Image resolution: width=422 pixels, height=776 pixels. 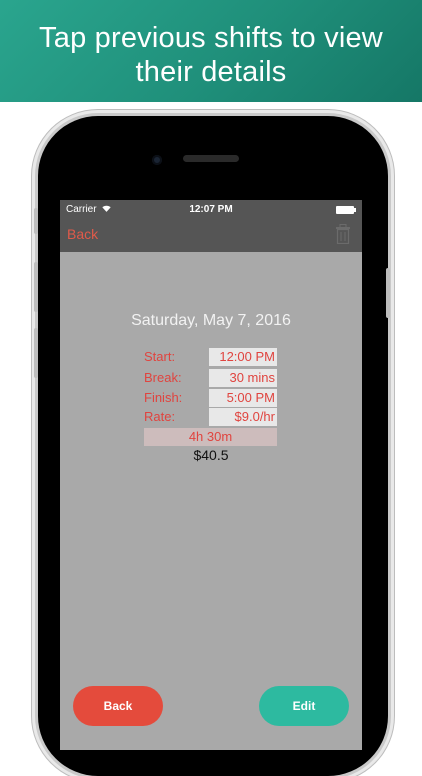 What do you see at coordinates (211, 455) in the screenshot?
I see `shift-total-pay: $40.5` at bounding box center [211, 455].